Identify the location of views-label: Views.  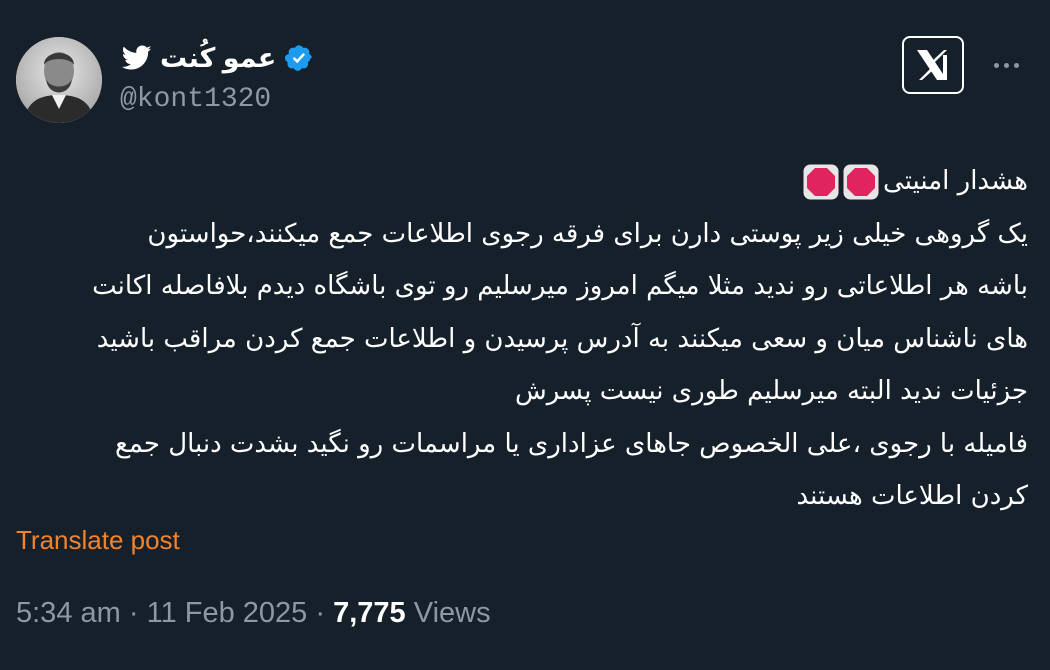
(452, 613).